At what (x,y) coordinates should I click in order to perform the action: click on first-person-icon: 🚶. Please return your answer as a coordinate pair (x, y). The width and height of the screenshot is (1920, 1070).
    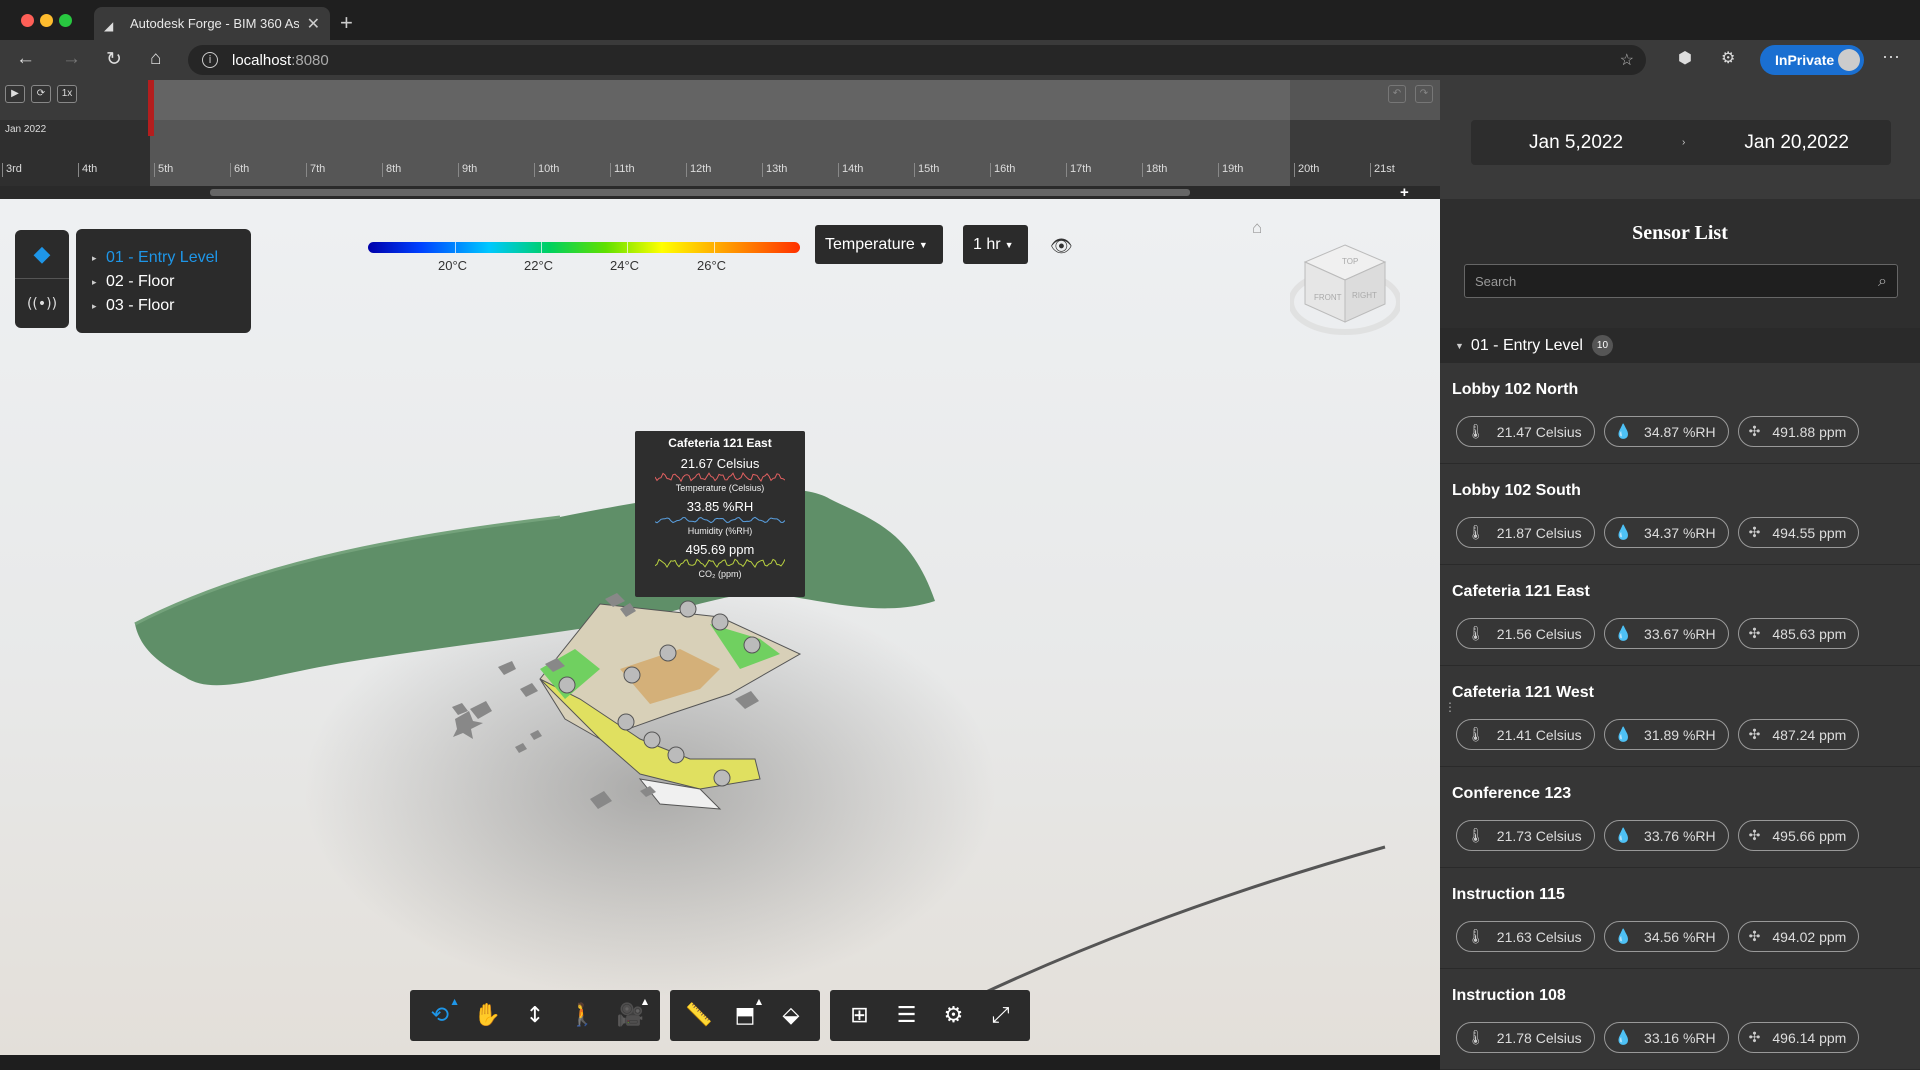
    Looking at the image, I should click on (583, 1015).